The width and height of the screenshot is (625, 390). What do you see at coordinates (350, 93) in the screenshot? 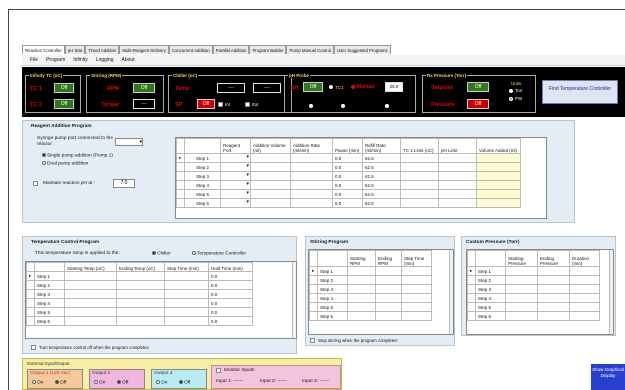
I see `ph-probe-group: pH Probe pH Off TC1 Manual 25.0` at bounding box center [350, 93].